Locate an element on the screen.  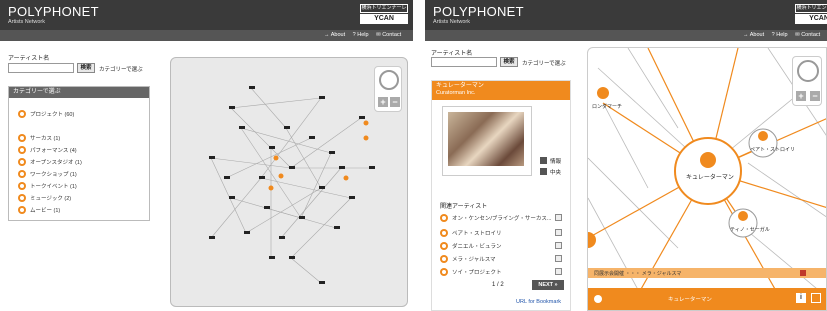
artist-name: キュレーターマン is located at coordinates (460, 86).